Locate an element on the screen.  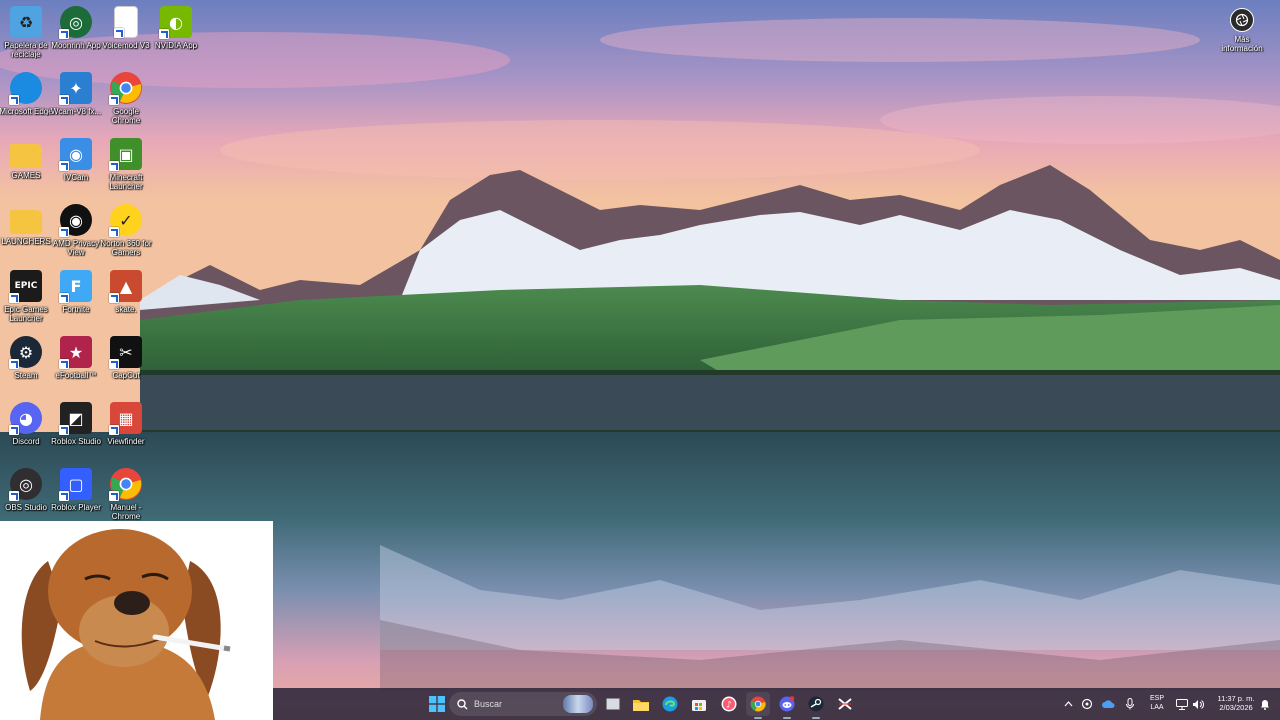
desktop-icon-microsoft-edge: Microsoft Edge is located at coordinates (26, 94).